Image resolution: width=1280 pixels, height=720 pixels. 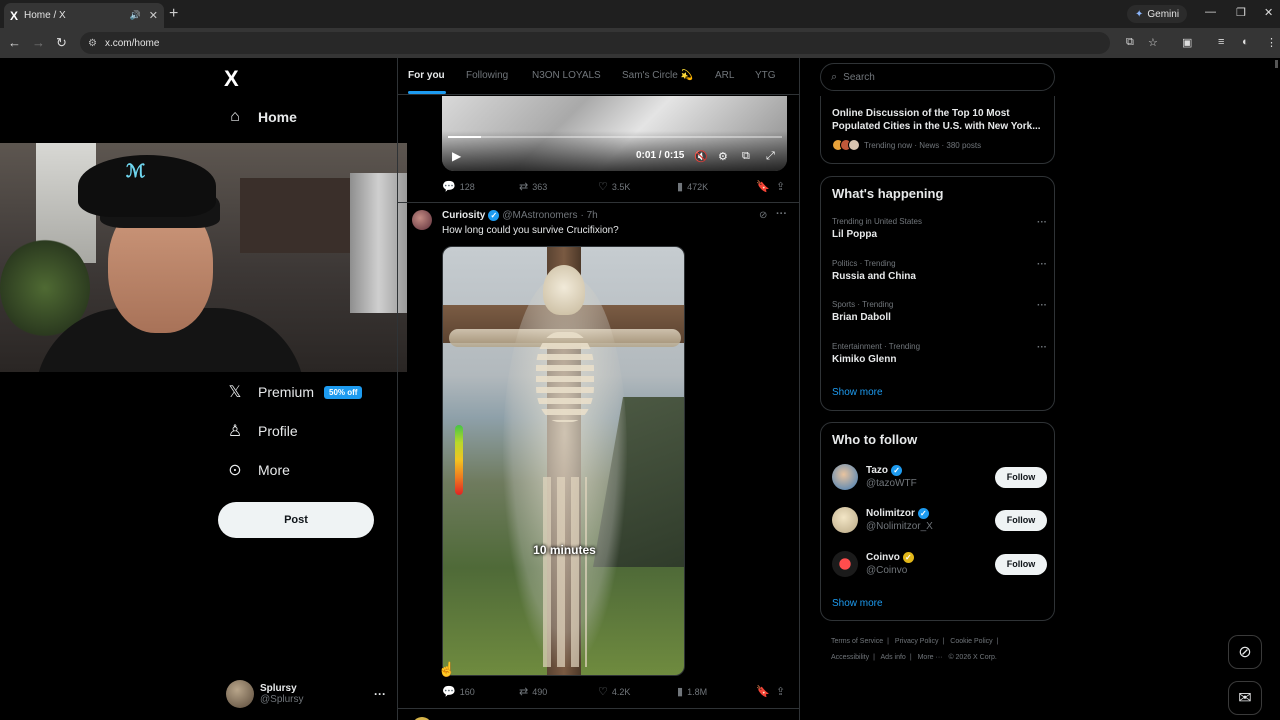 I want to click on search-box: ⌕, so click(x=937, y=77).